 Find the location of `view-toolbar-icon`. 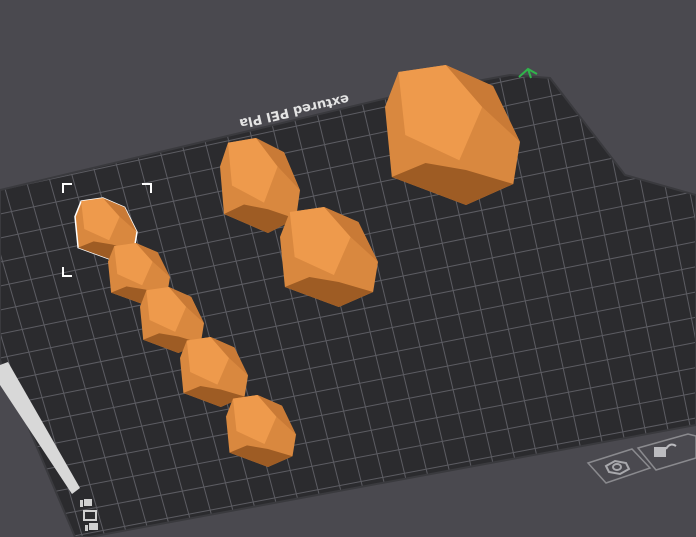

view-toolbar-icon is located at coordinates (89, 515).